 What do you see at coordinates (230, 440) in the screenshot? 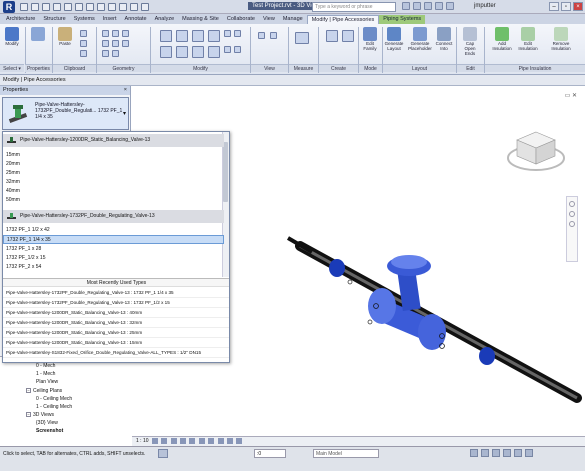
I see `hide-isolate-icon` at bounding box center [230, 440].